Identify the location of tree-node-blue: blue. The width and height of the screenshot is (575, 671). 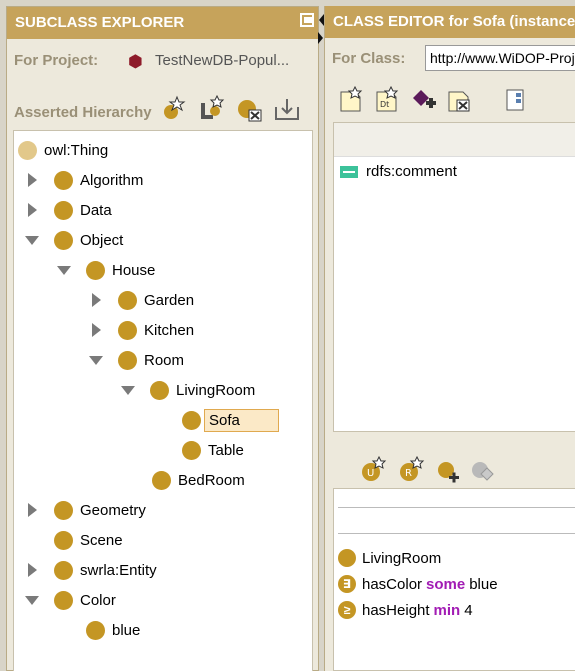
(113, 630).